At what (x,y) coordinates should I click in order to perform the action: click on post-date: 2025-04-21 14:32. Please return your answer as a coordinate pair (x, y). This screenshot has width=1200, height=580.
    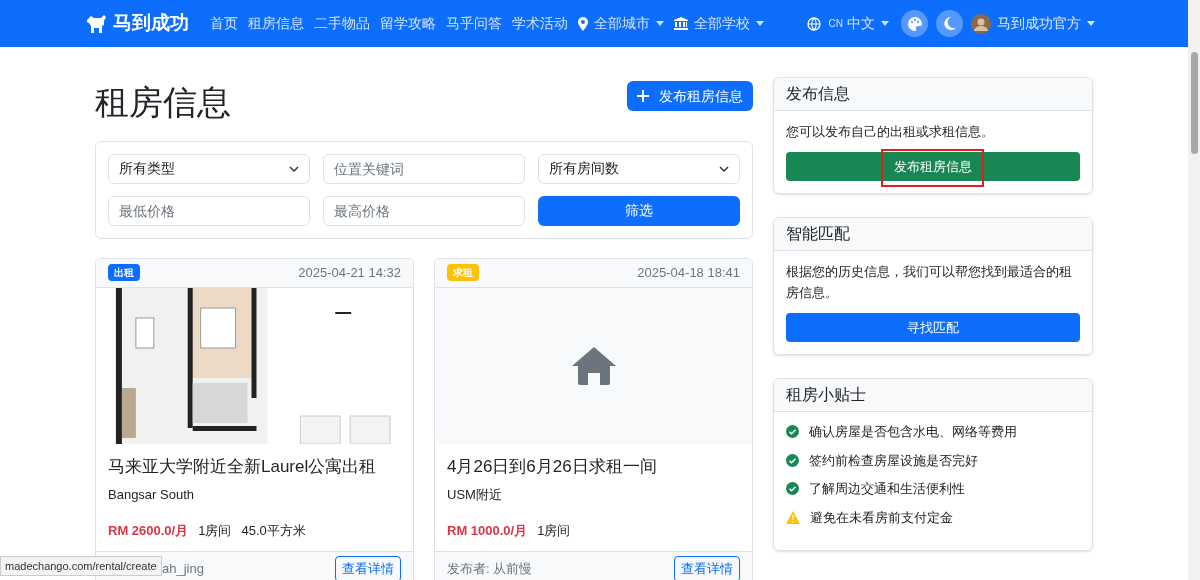
    Looking at the image, I should click on (349, 272).